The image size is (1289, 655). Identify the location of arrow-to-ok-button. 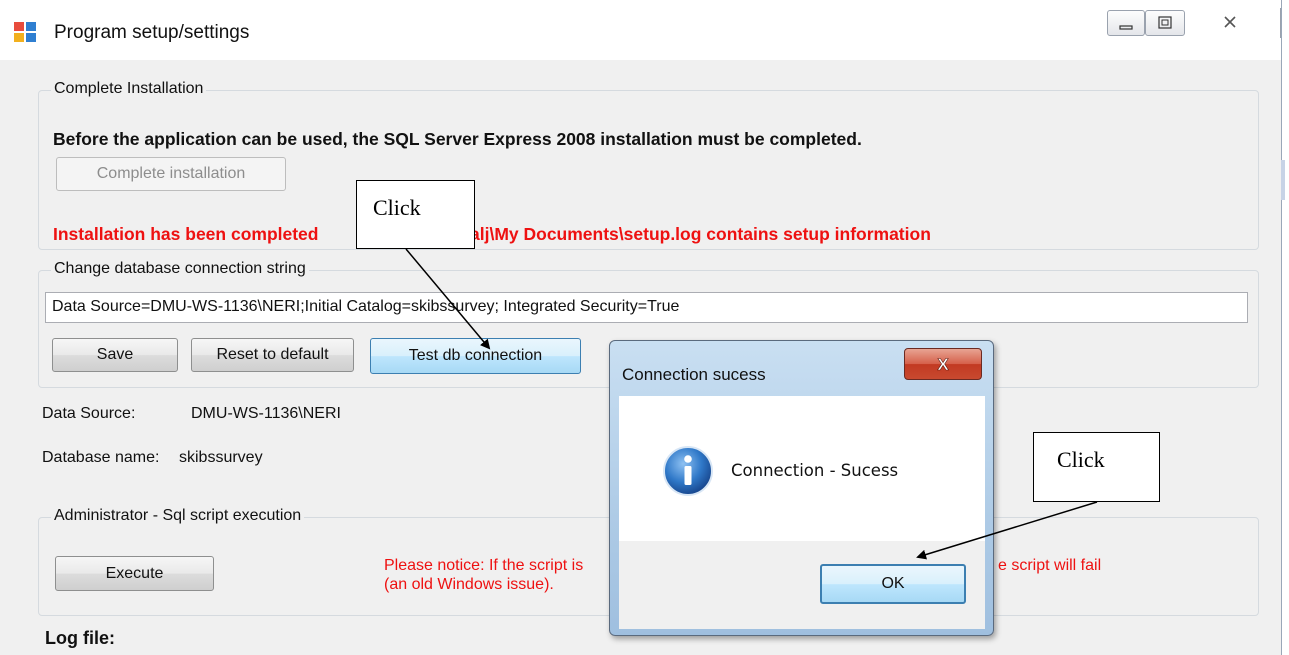
(1007, 530).